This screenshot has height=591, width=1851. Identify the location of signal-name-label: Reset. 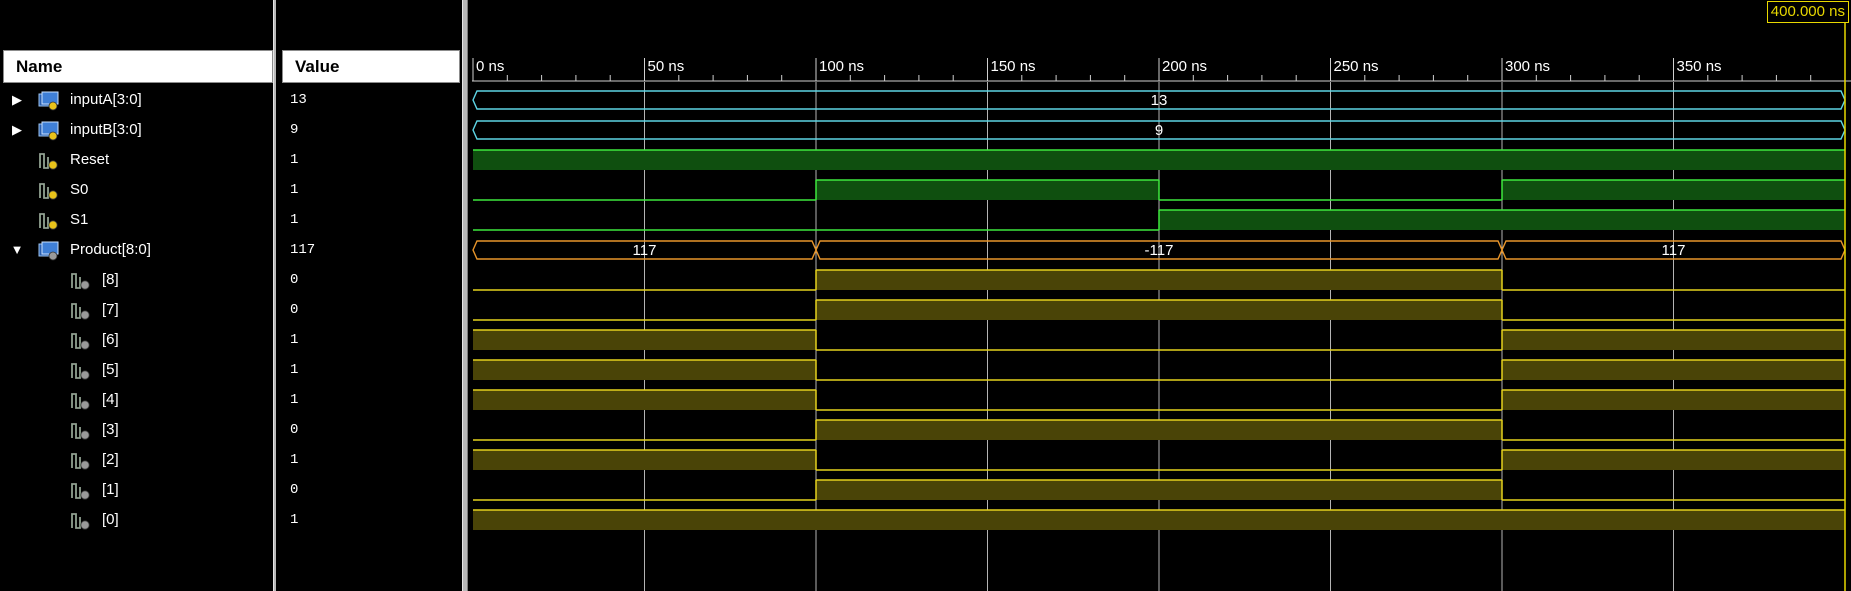
(90, 159).